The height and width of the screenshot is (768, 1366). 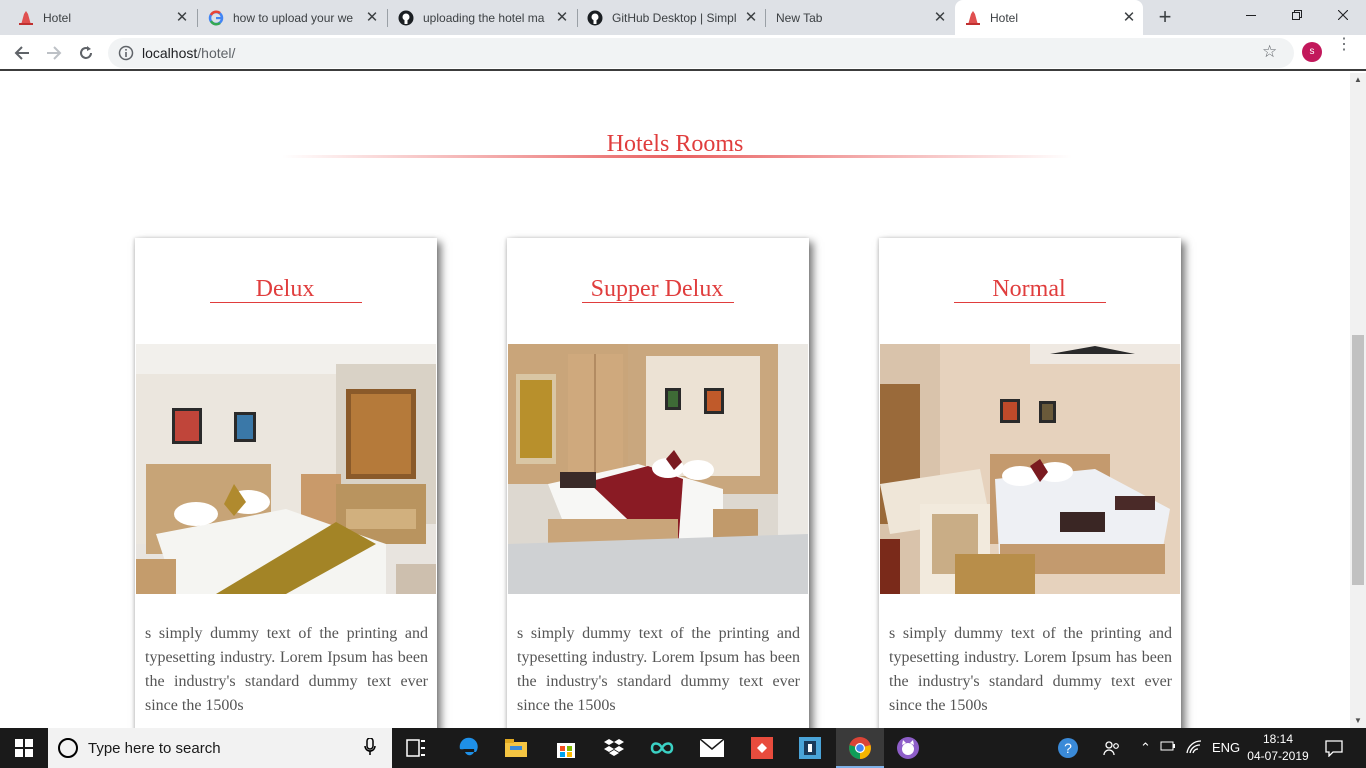 I want to click on tab-github-upload: uploading the hotel ma ✕, so click(x=482, y=17).